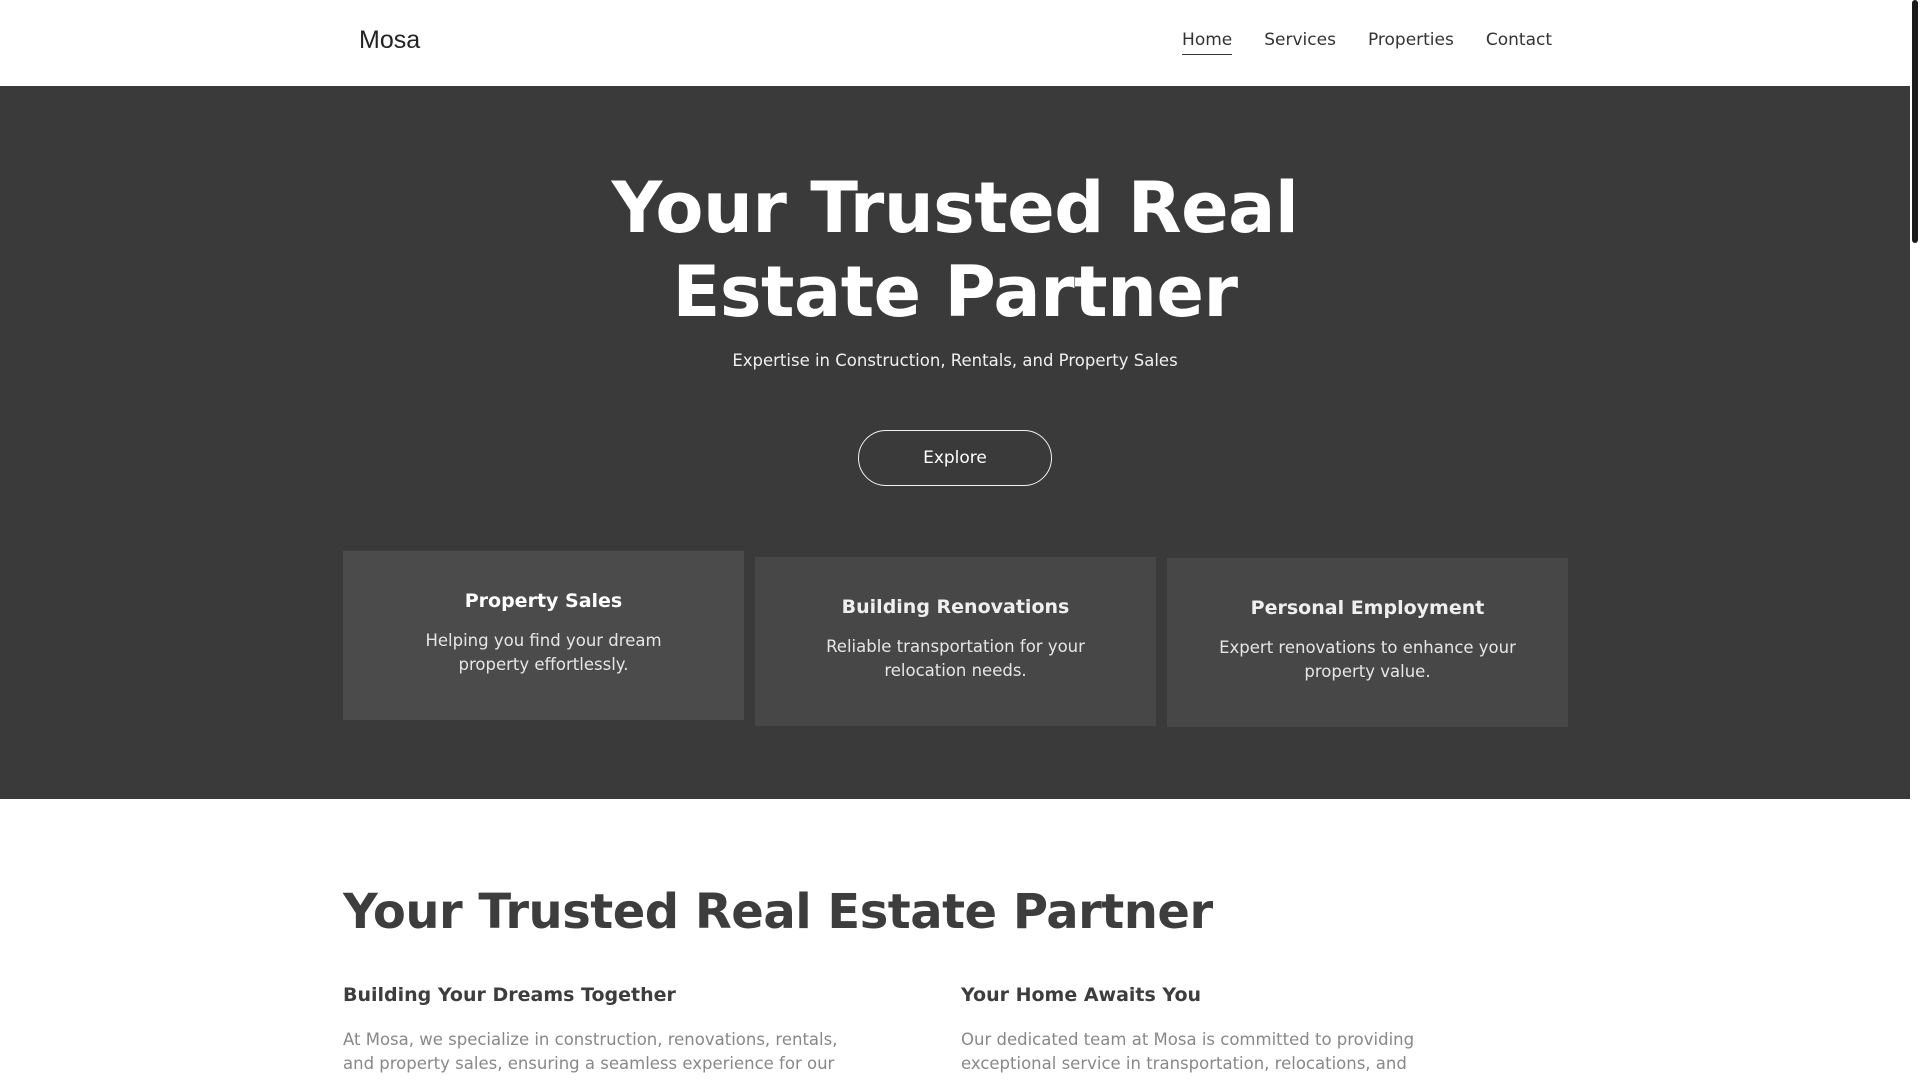 The height and width of the screenshot is (1080, 1920). Describe the element at coordinates (778, 912) in the screenshot. I see `about-title: Your Trusted Real Estate Partner` at that location.